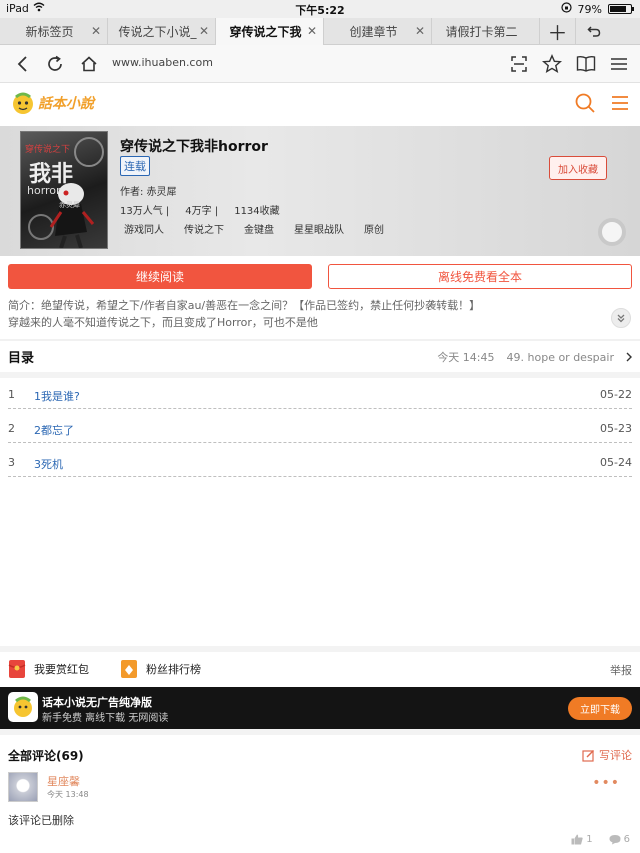  Describe the element at coordinates (621, 670) in the screenshot. I see `report-link: 举报` at that location.